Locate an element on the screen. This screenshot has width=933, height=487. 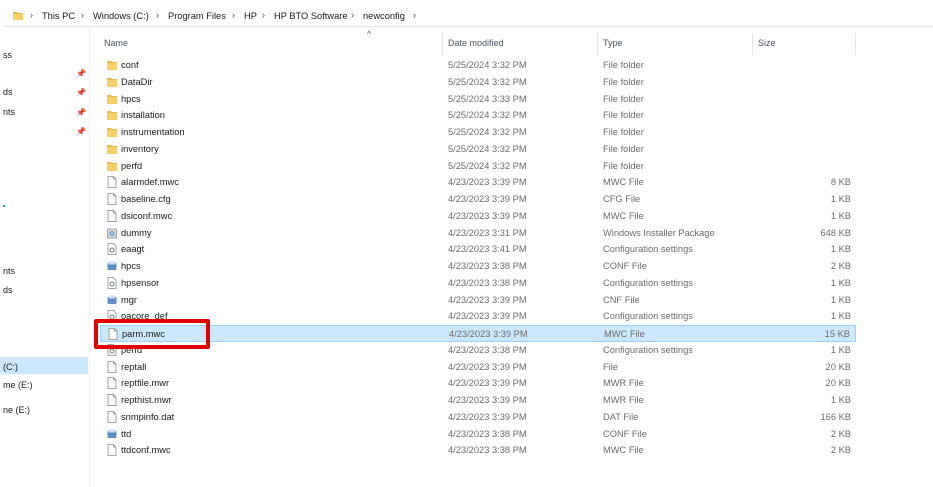
file-name: reptfile.mwr is located at coordinates (145, 383).